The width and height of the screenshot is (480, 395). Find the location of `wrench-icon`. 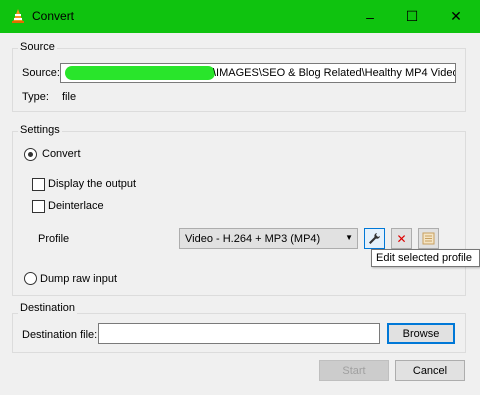

wrench-icon is located at coordinates (374, 238).